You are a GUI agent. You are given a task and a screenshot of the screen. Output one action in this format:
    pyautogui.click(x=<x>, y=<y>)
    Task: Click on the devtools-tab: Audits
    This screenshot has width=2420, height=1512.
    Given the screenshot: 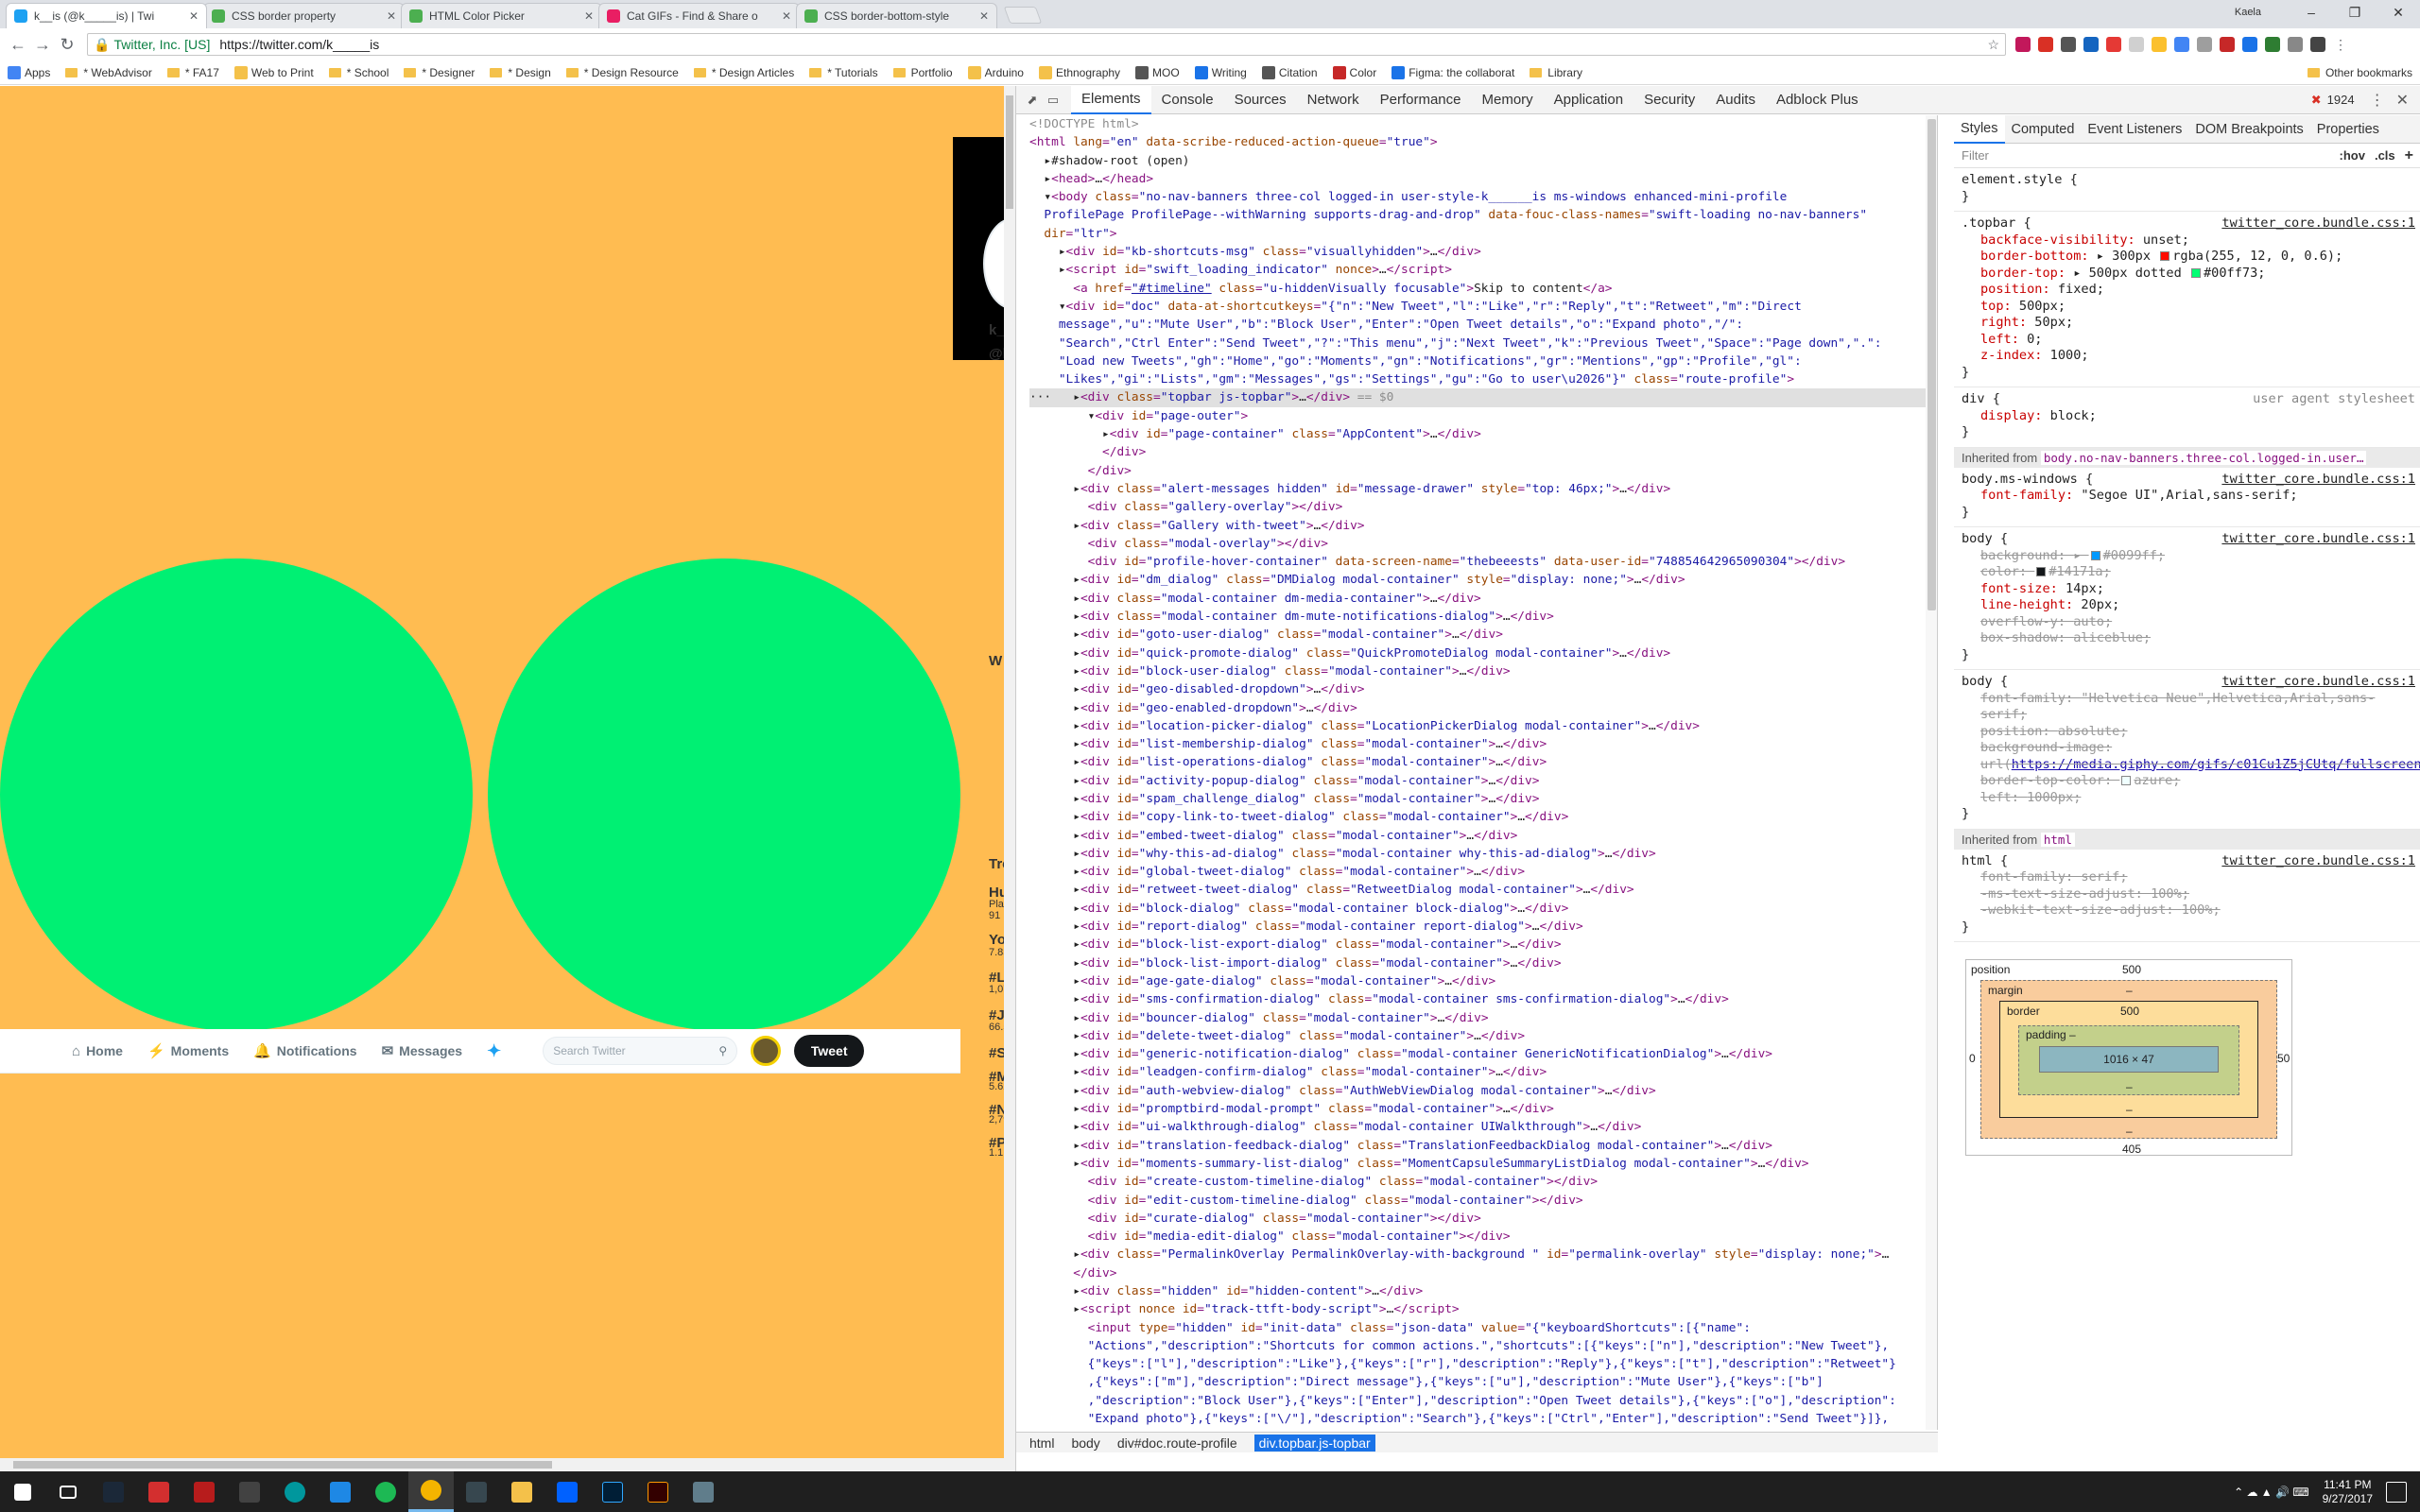 What is the action you would take?
    pyautogui.click(x=1736, y=100)
    